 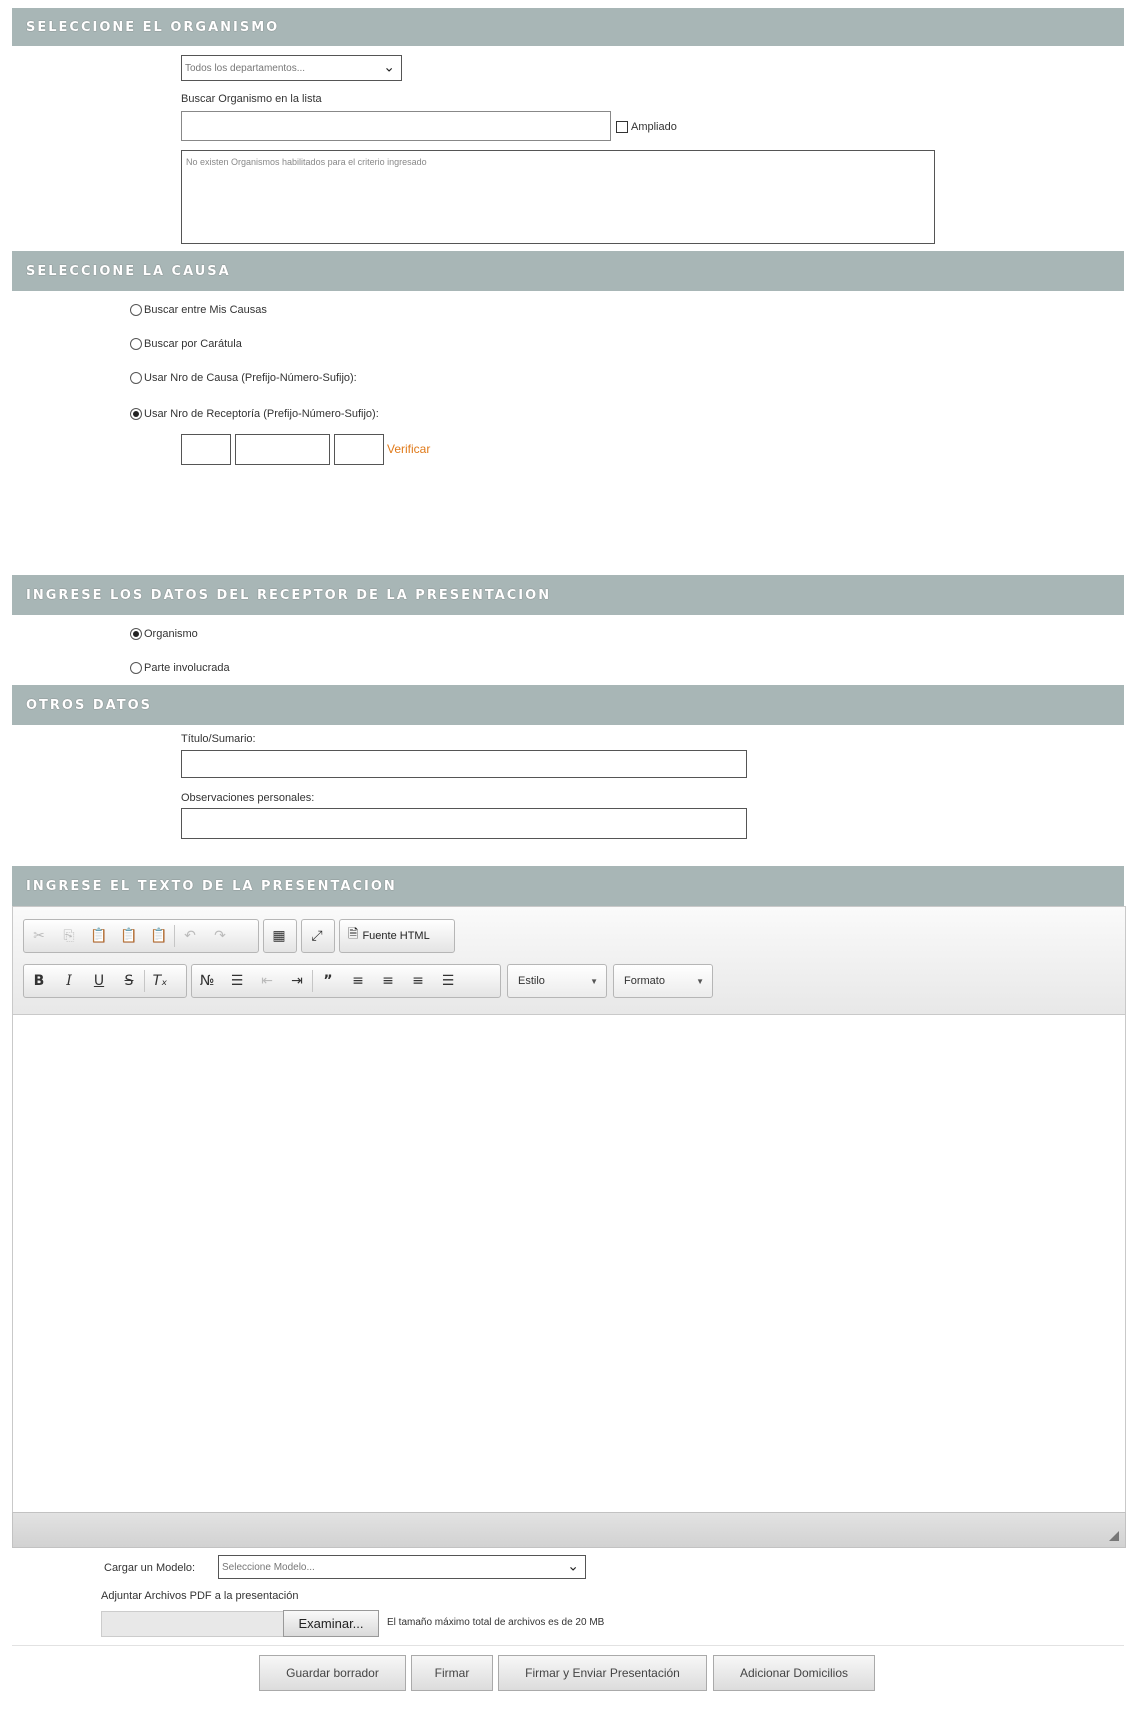 I want to click on radio-receptor-organismo: Organismo, so click(x=164, y=634).